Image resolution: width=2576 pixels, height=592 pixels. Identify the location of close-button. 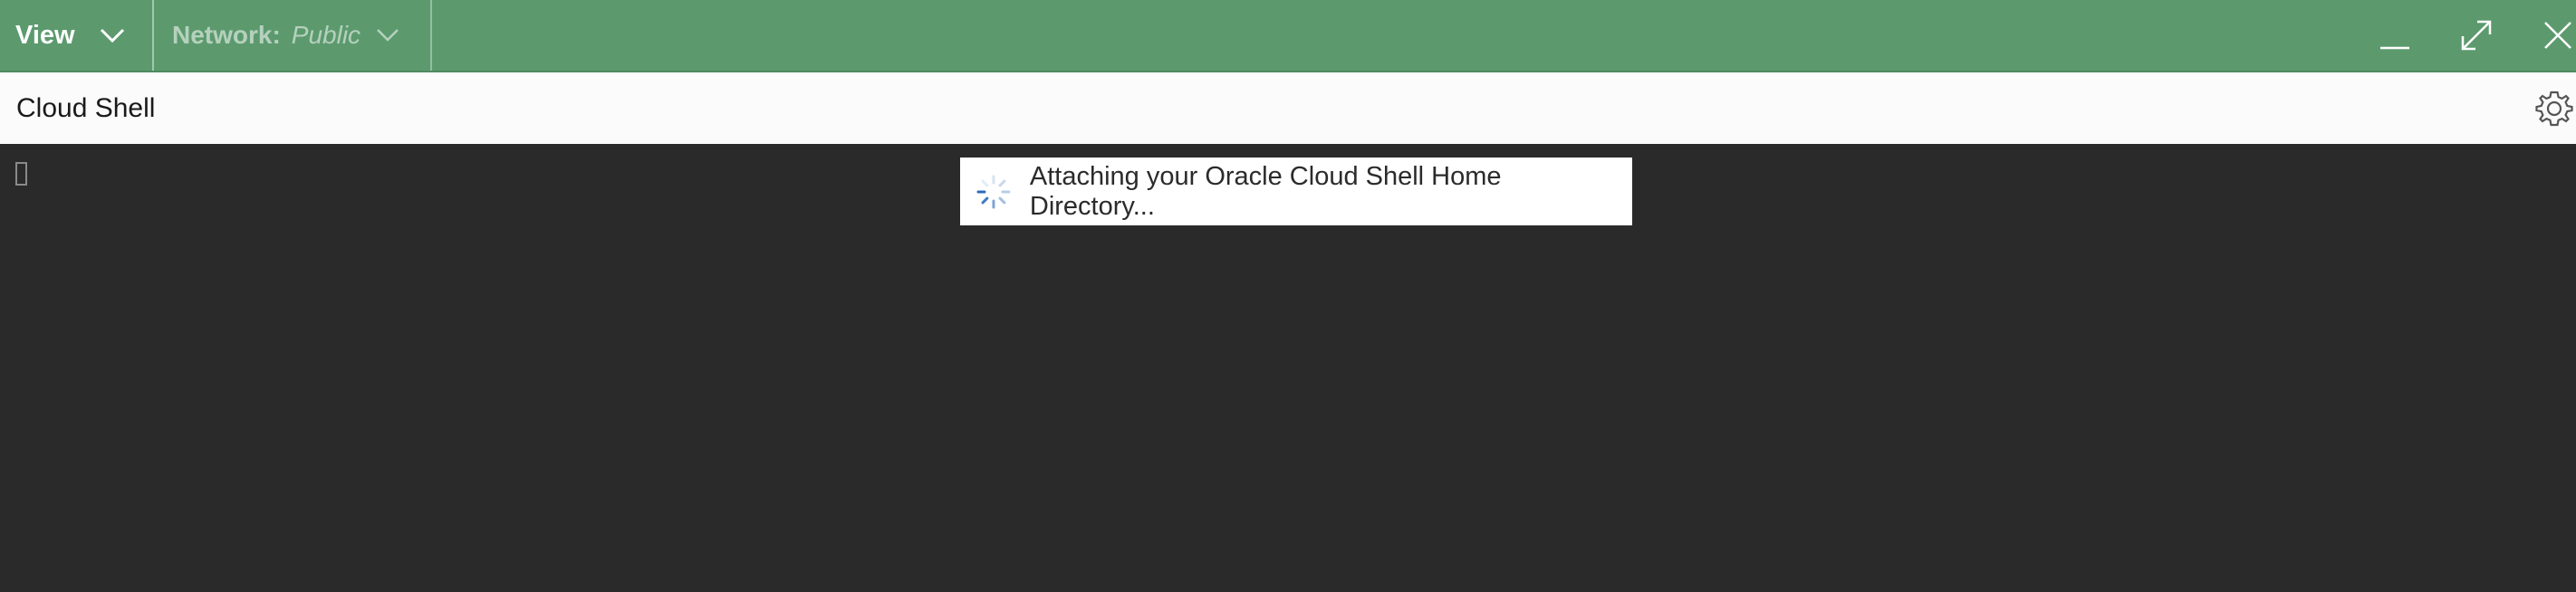
(2553, 35).